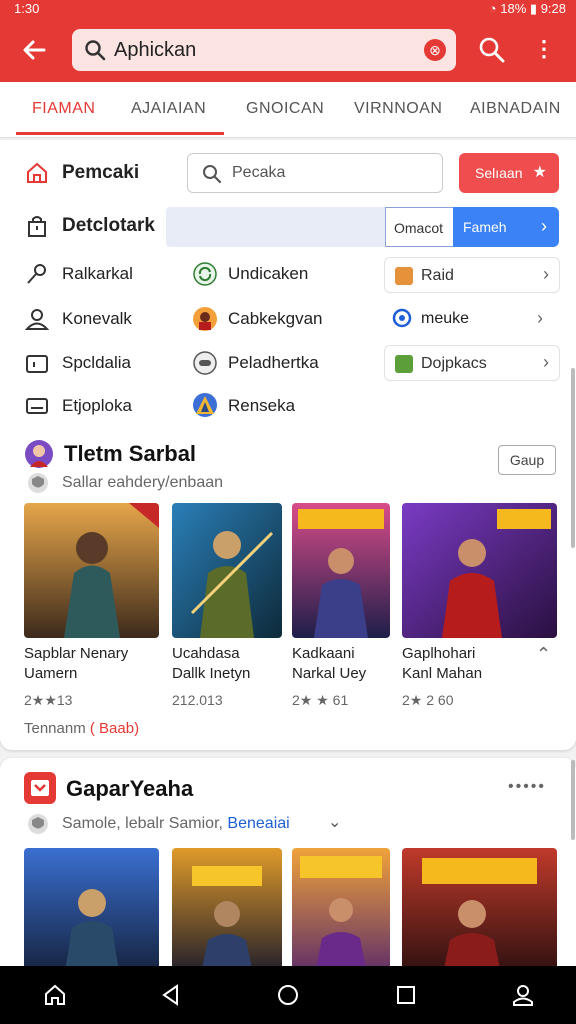  Describe the element at coordinates (40, 788) in the screenshot. I see `app-logo-icon` at that location.